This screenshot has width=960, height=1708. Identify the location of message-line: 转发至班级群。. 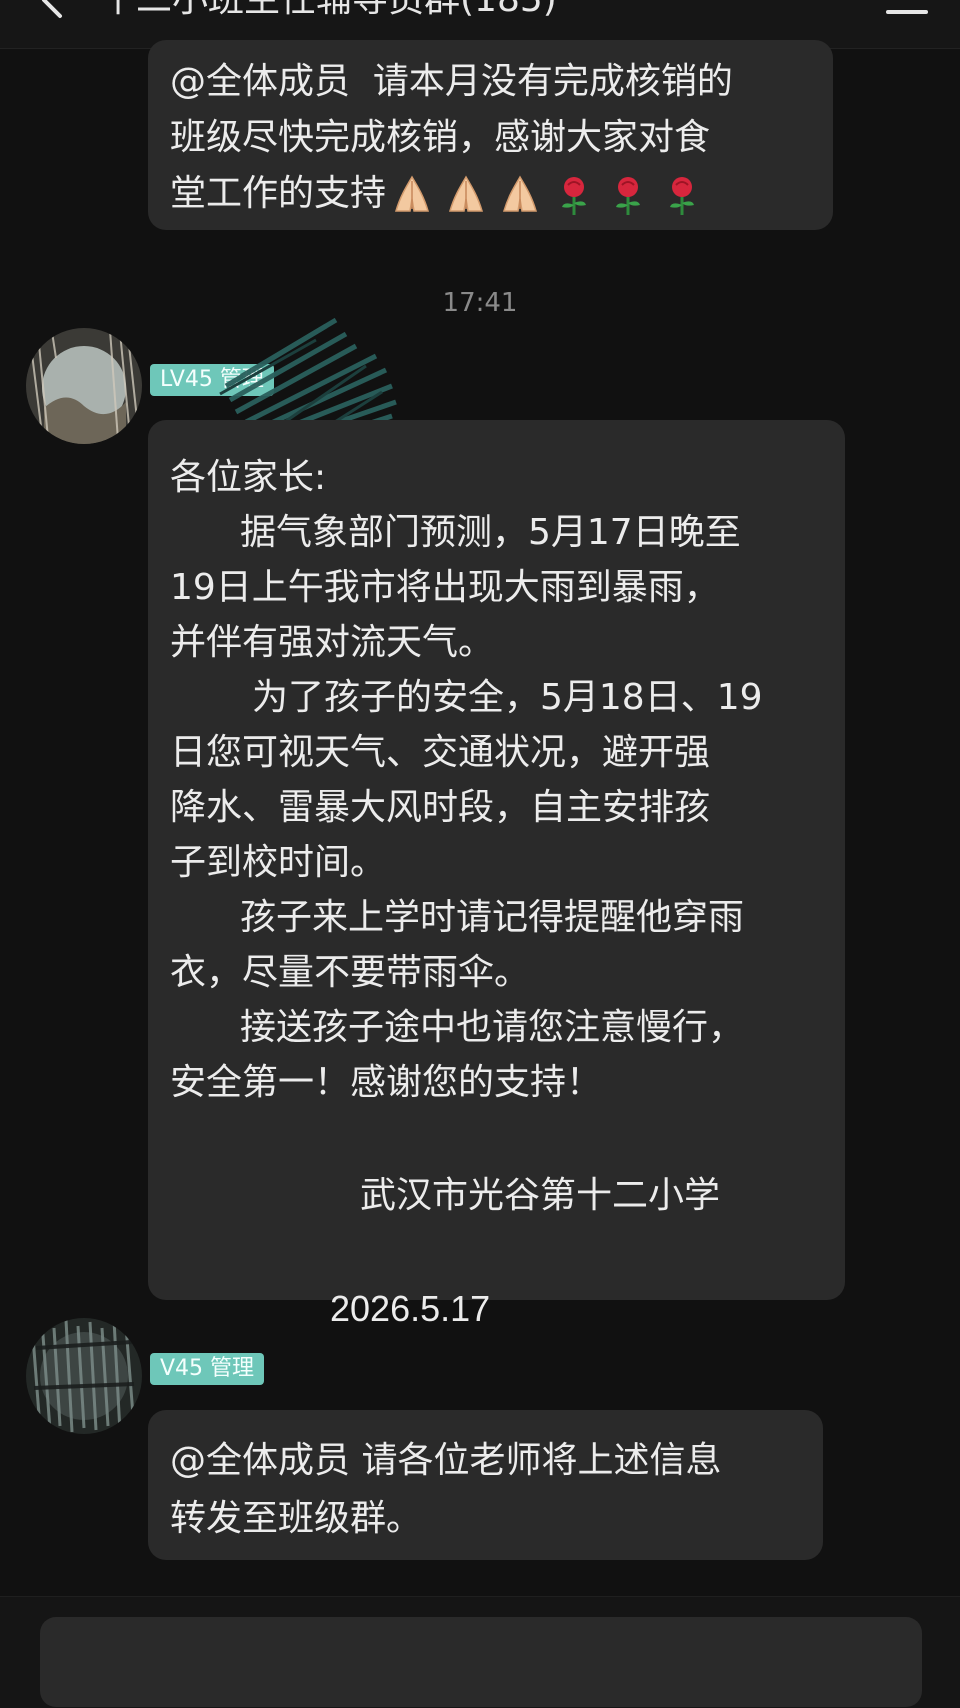
(296, 1518).